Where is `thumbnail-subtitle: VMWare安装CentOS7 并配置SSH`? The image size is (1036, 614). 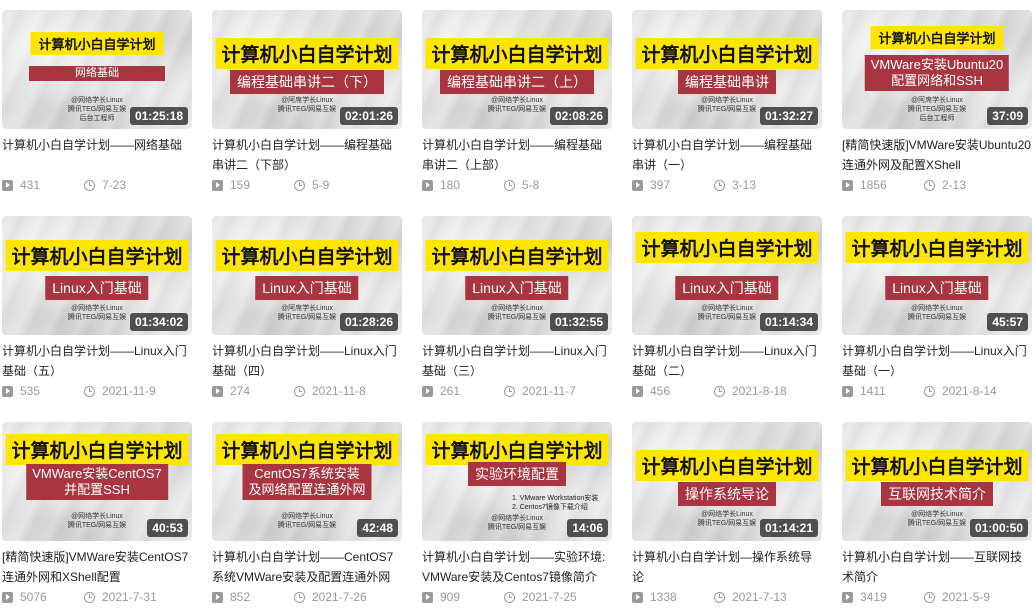 thumbnail-subtitle: VMWare安装CentOS7 并配置SSH is located at coordinates (97, 482).